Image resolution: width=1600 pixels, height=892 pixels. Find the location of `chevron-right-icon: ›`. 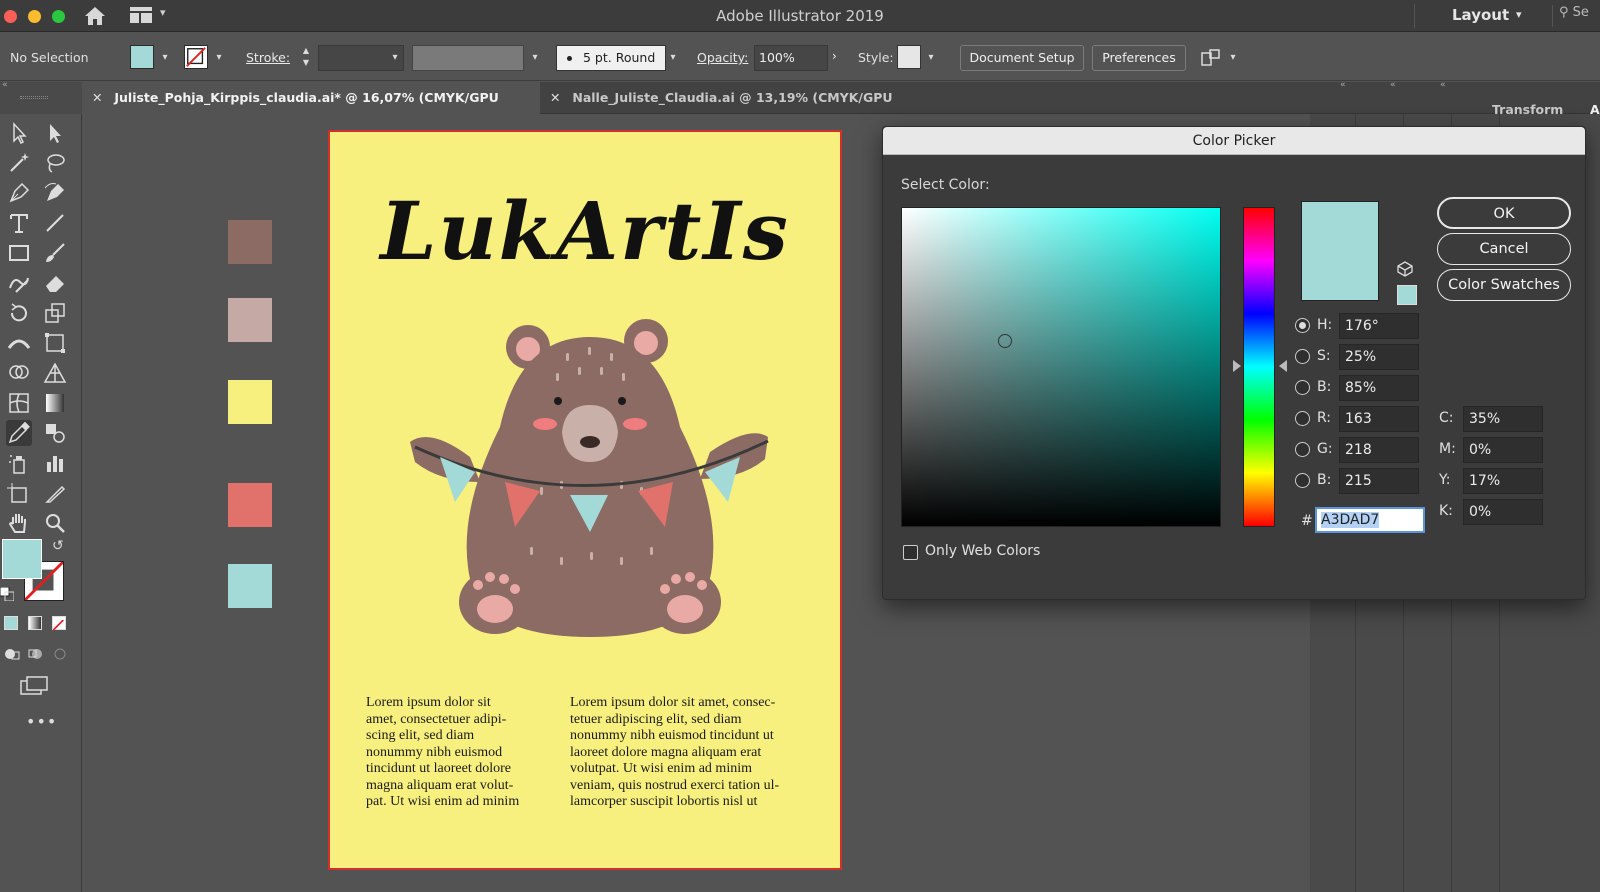

chevron-right-icon: › is located at coordinates (834, 56).